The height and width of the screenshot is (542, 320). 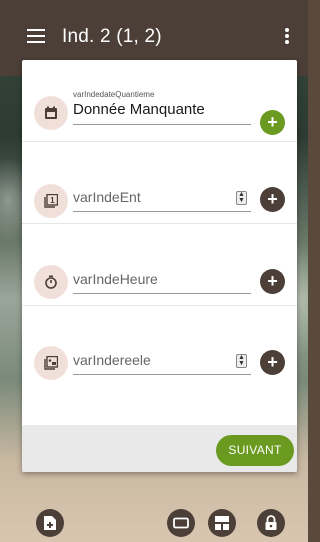 What do you see at coordinates (271, 523) in the screenshot?
I see `lock-icon` at bounding box center [271, 523].